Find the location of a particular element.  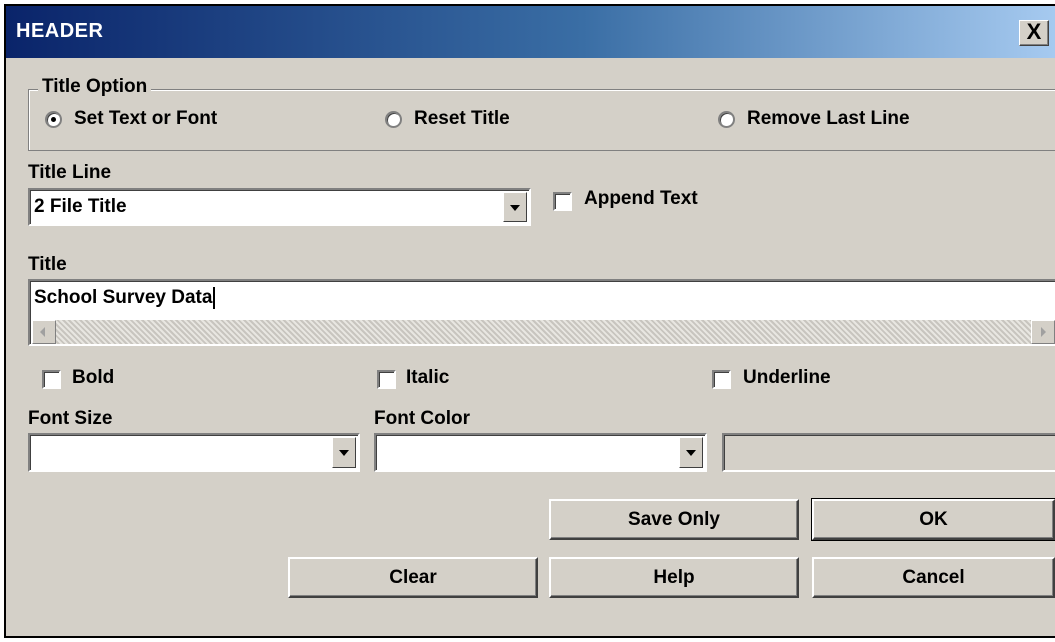

italic-label: Italic is located at coordinates (427, 378).